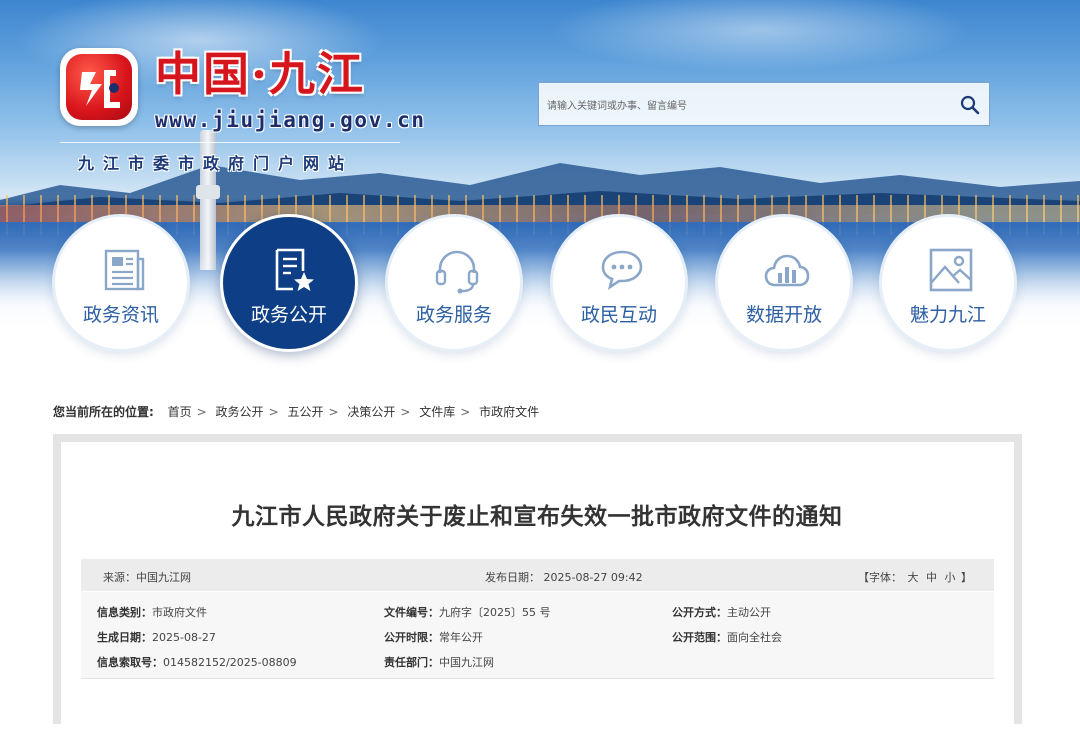  Describe the element at coordinates (120, 315) in the screenshot. I see `nav-label: 政务资讯` at that location.